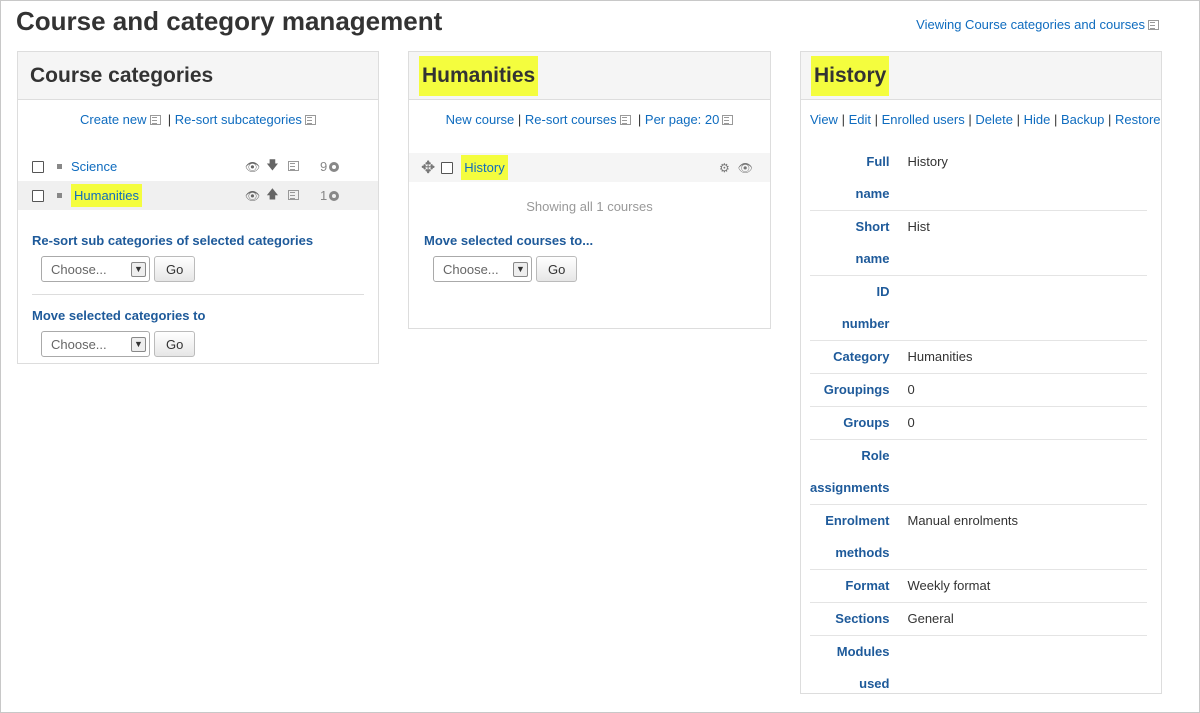 This screenshot has width=1200, height=713. I want to click on view-mode-menu: Viewing Course categories and courses, so click(1037, 24).